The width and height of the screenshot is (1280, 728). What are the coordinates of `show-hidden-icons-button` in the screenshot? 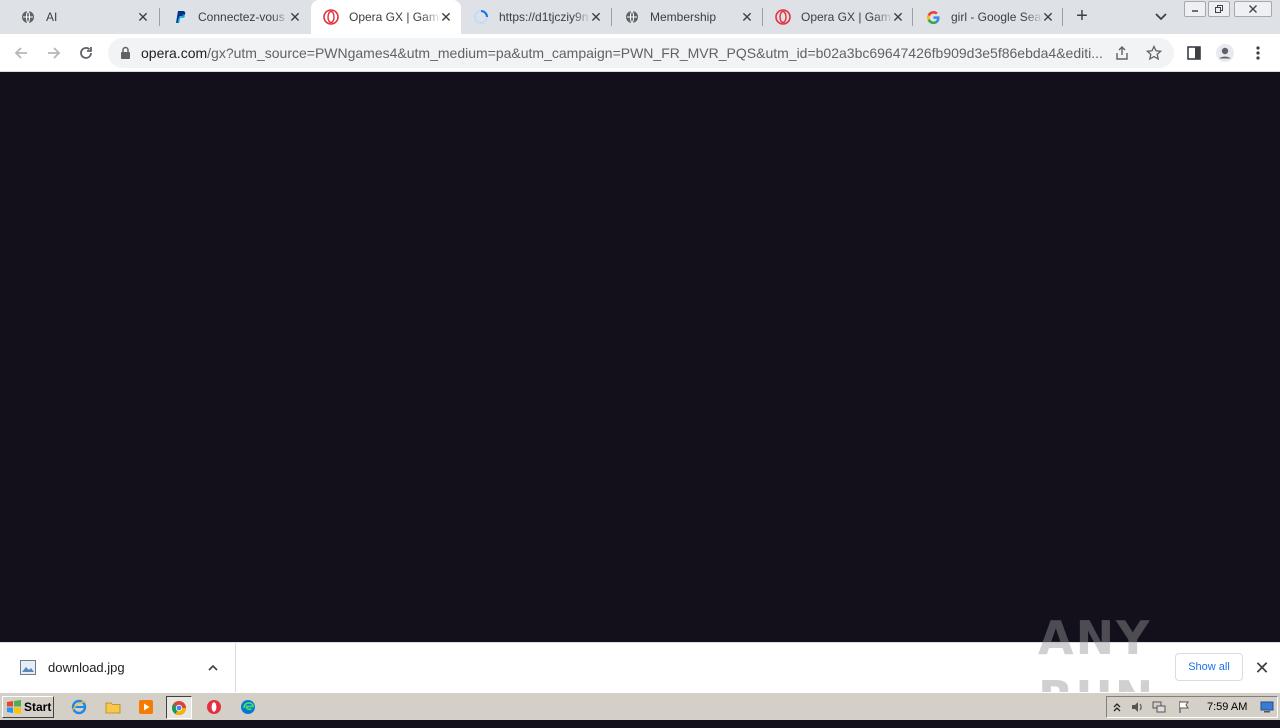 It's located at (1117, 707).